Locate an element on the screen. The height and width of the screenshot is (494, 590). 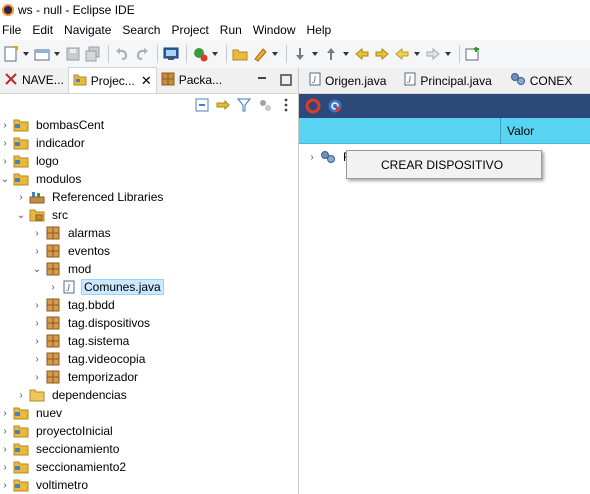
tree-item-tag-dispositivos: › tag.dispositivos is located at coordinates (149, 323).